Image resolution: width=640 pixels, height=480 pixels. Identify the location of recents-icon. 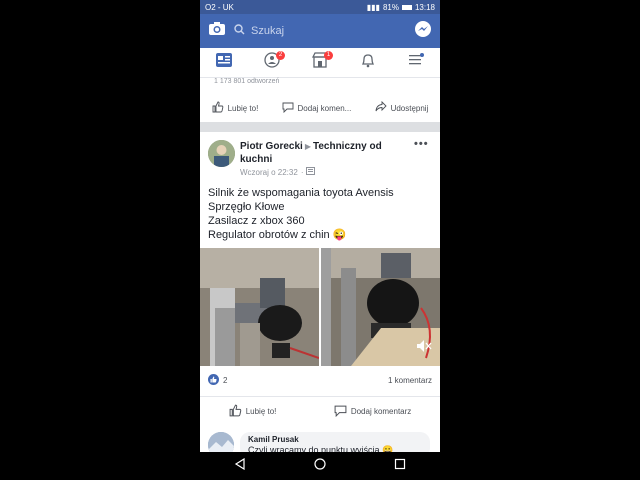
(400, 466).